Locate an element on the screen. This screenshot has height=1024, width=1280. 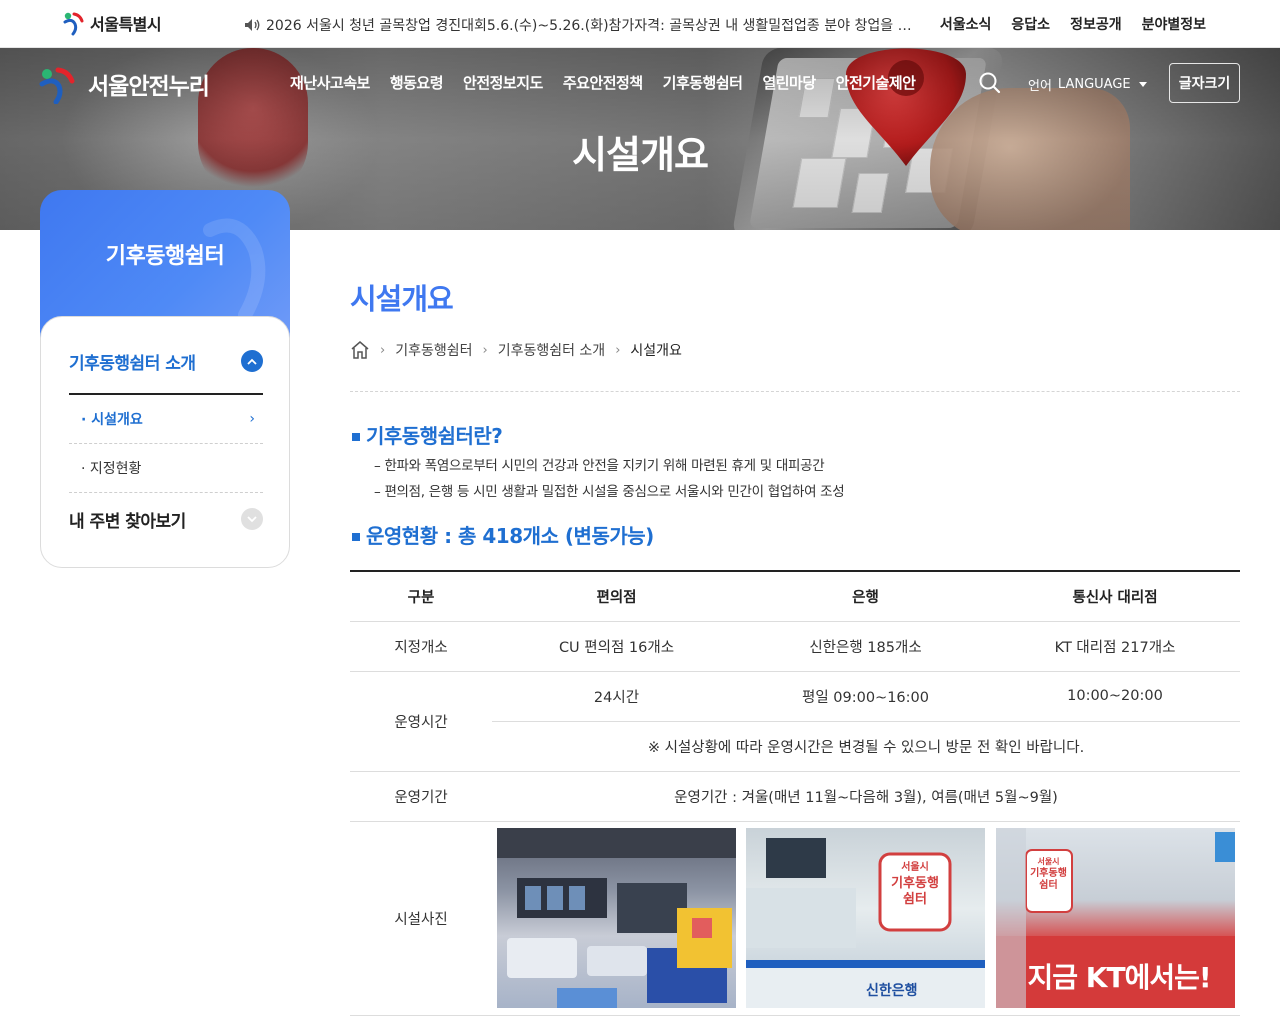
section-what-is-title: 기후동행쉼터란? is located at coordinates (427, 434).